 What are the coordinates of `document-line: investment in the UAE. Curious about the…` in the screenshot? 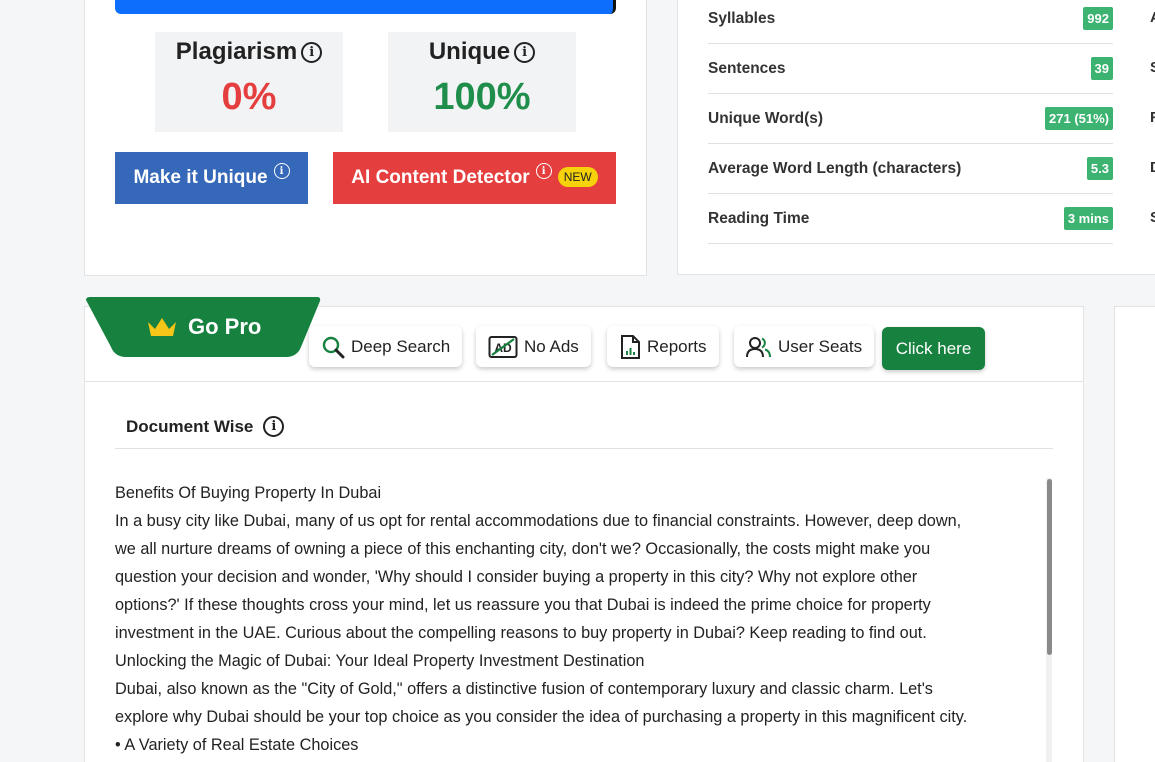 It's located at (521, 633).